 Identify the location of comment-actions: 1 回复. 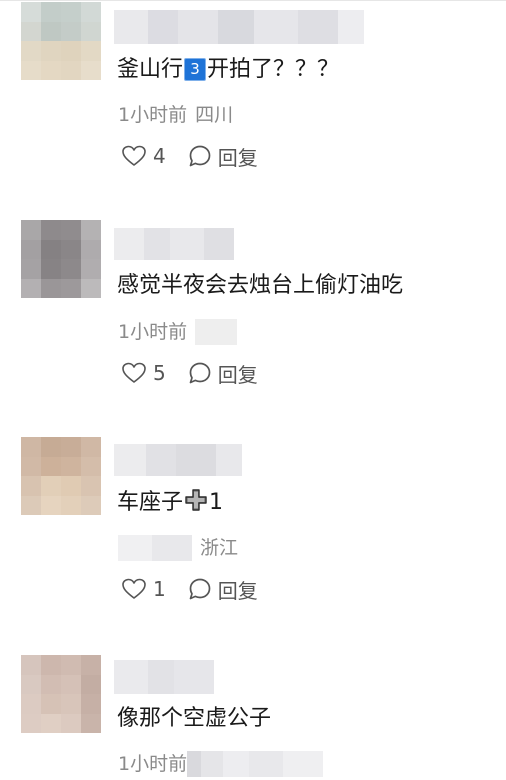
(189, 589).